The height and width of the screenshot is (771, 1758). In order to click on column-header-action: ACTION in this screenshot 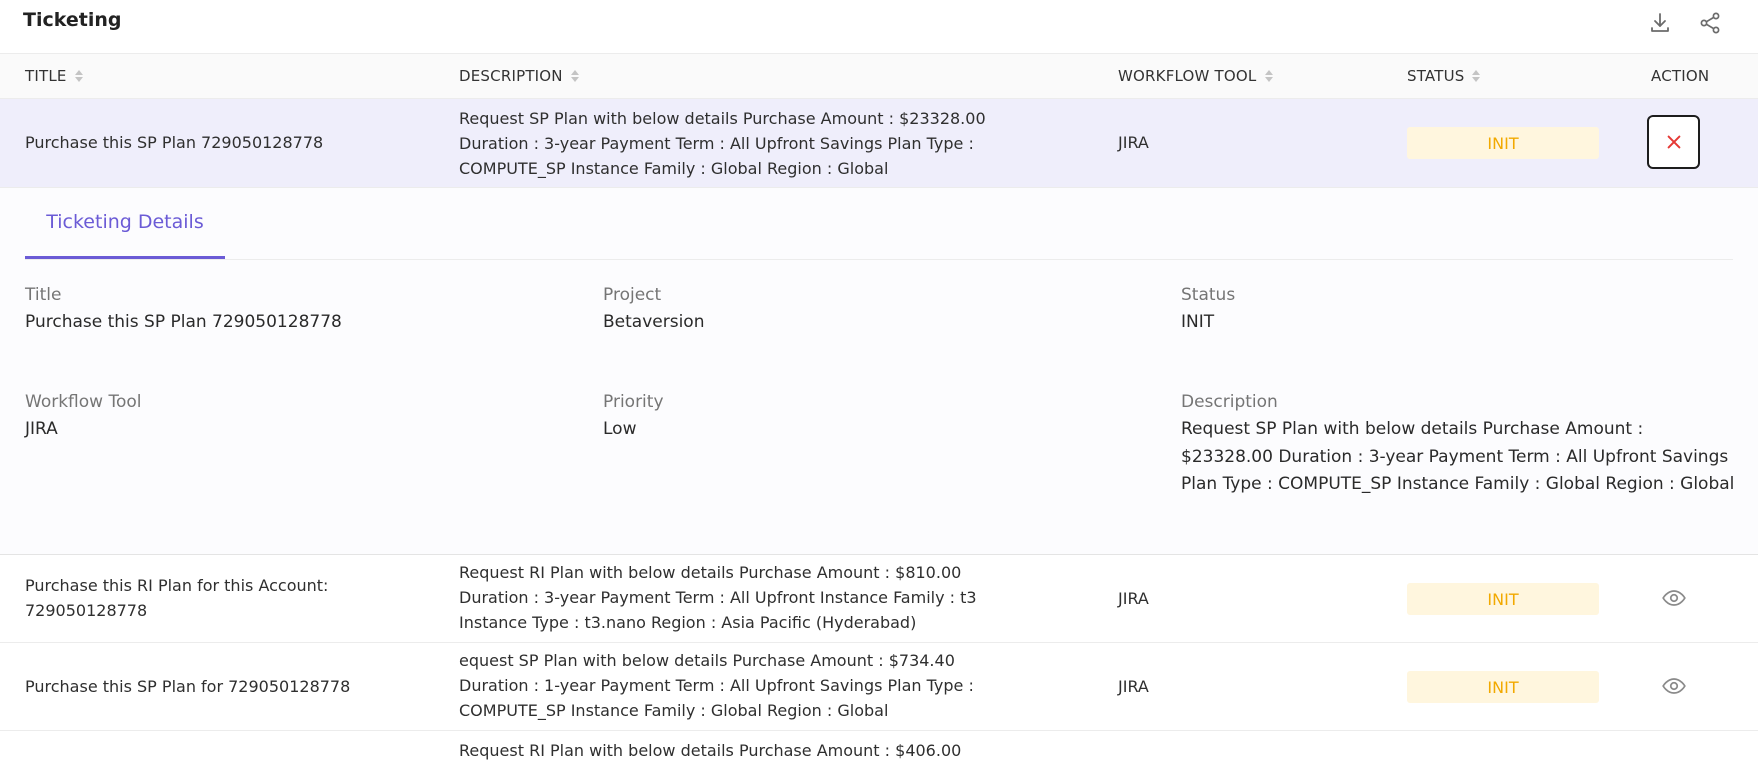, I will do `click(1680, 76)`.